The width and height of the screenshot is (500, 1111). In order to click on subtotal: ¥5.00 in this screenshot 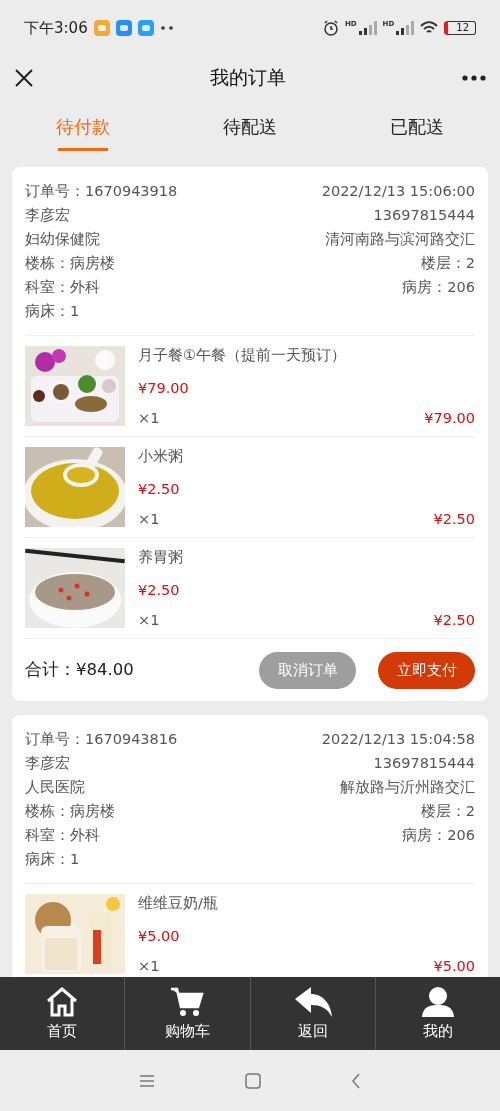, I will do `click(454, 966)`.